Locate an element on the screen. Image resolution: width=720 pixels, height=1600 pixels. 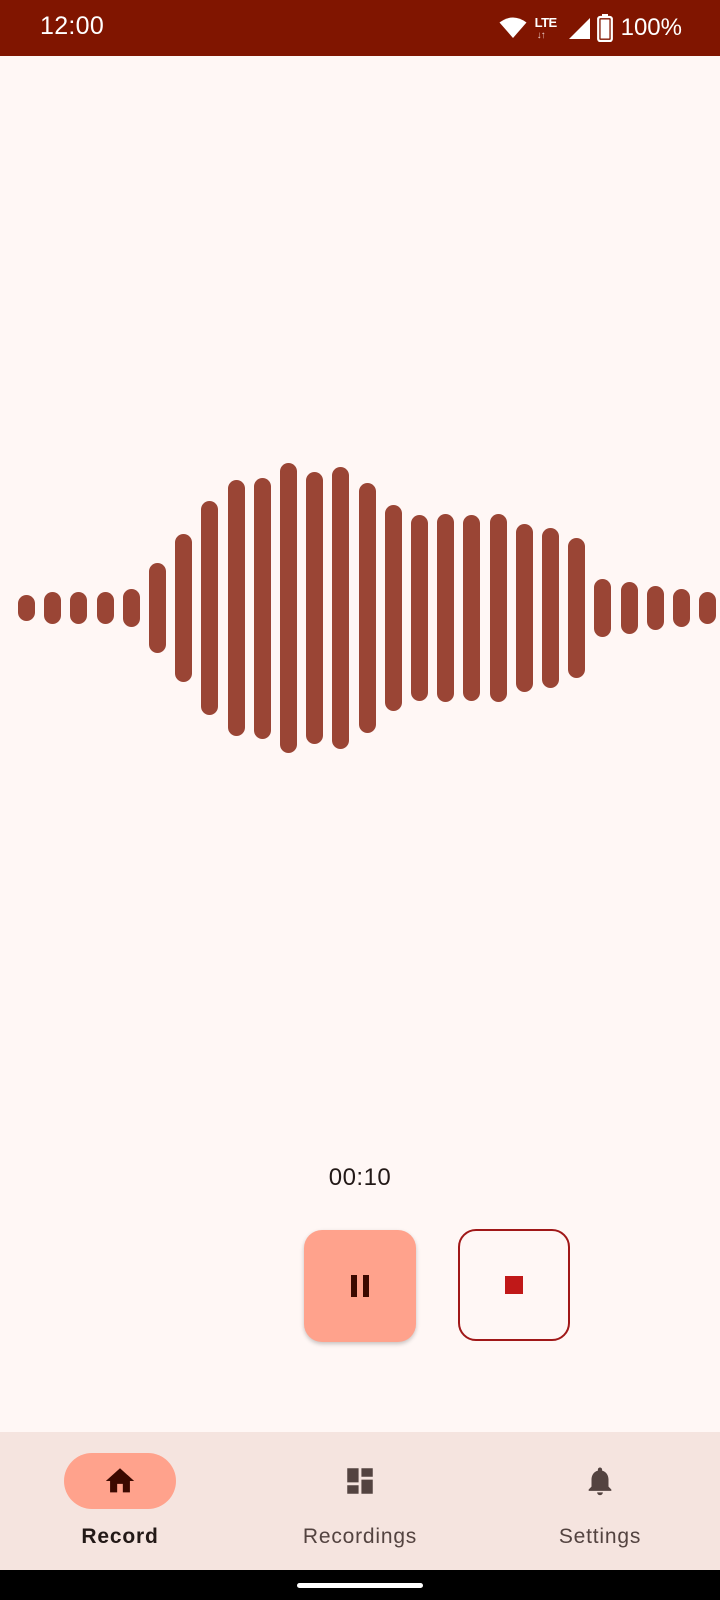
nav-label-settings: Settings is located at coordinates (600, 1536).